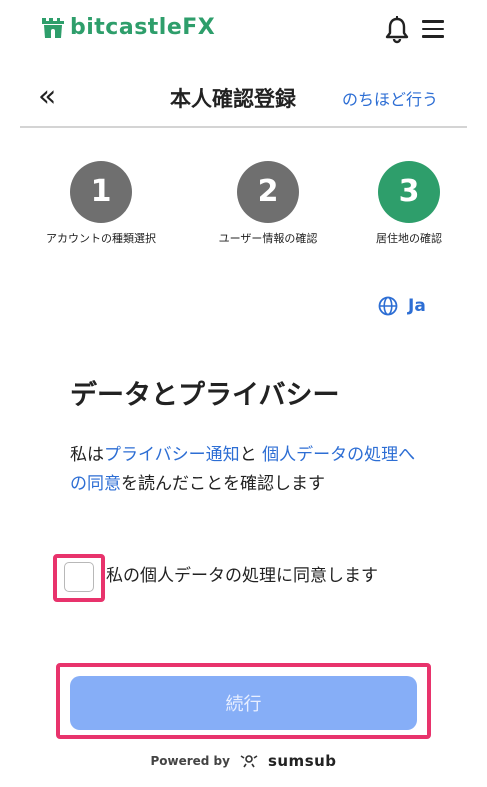  What do you see at coordinates (302, 761) in the screenshot?
I see `sumsub-brand: sumsub` at bounding box center [302, 761].